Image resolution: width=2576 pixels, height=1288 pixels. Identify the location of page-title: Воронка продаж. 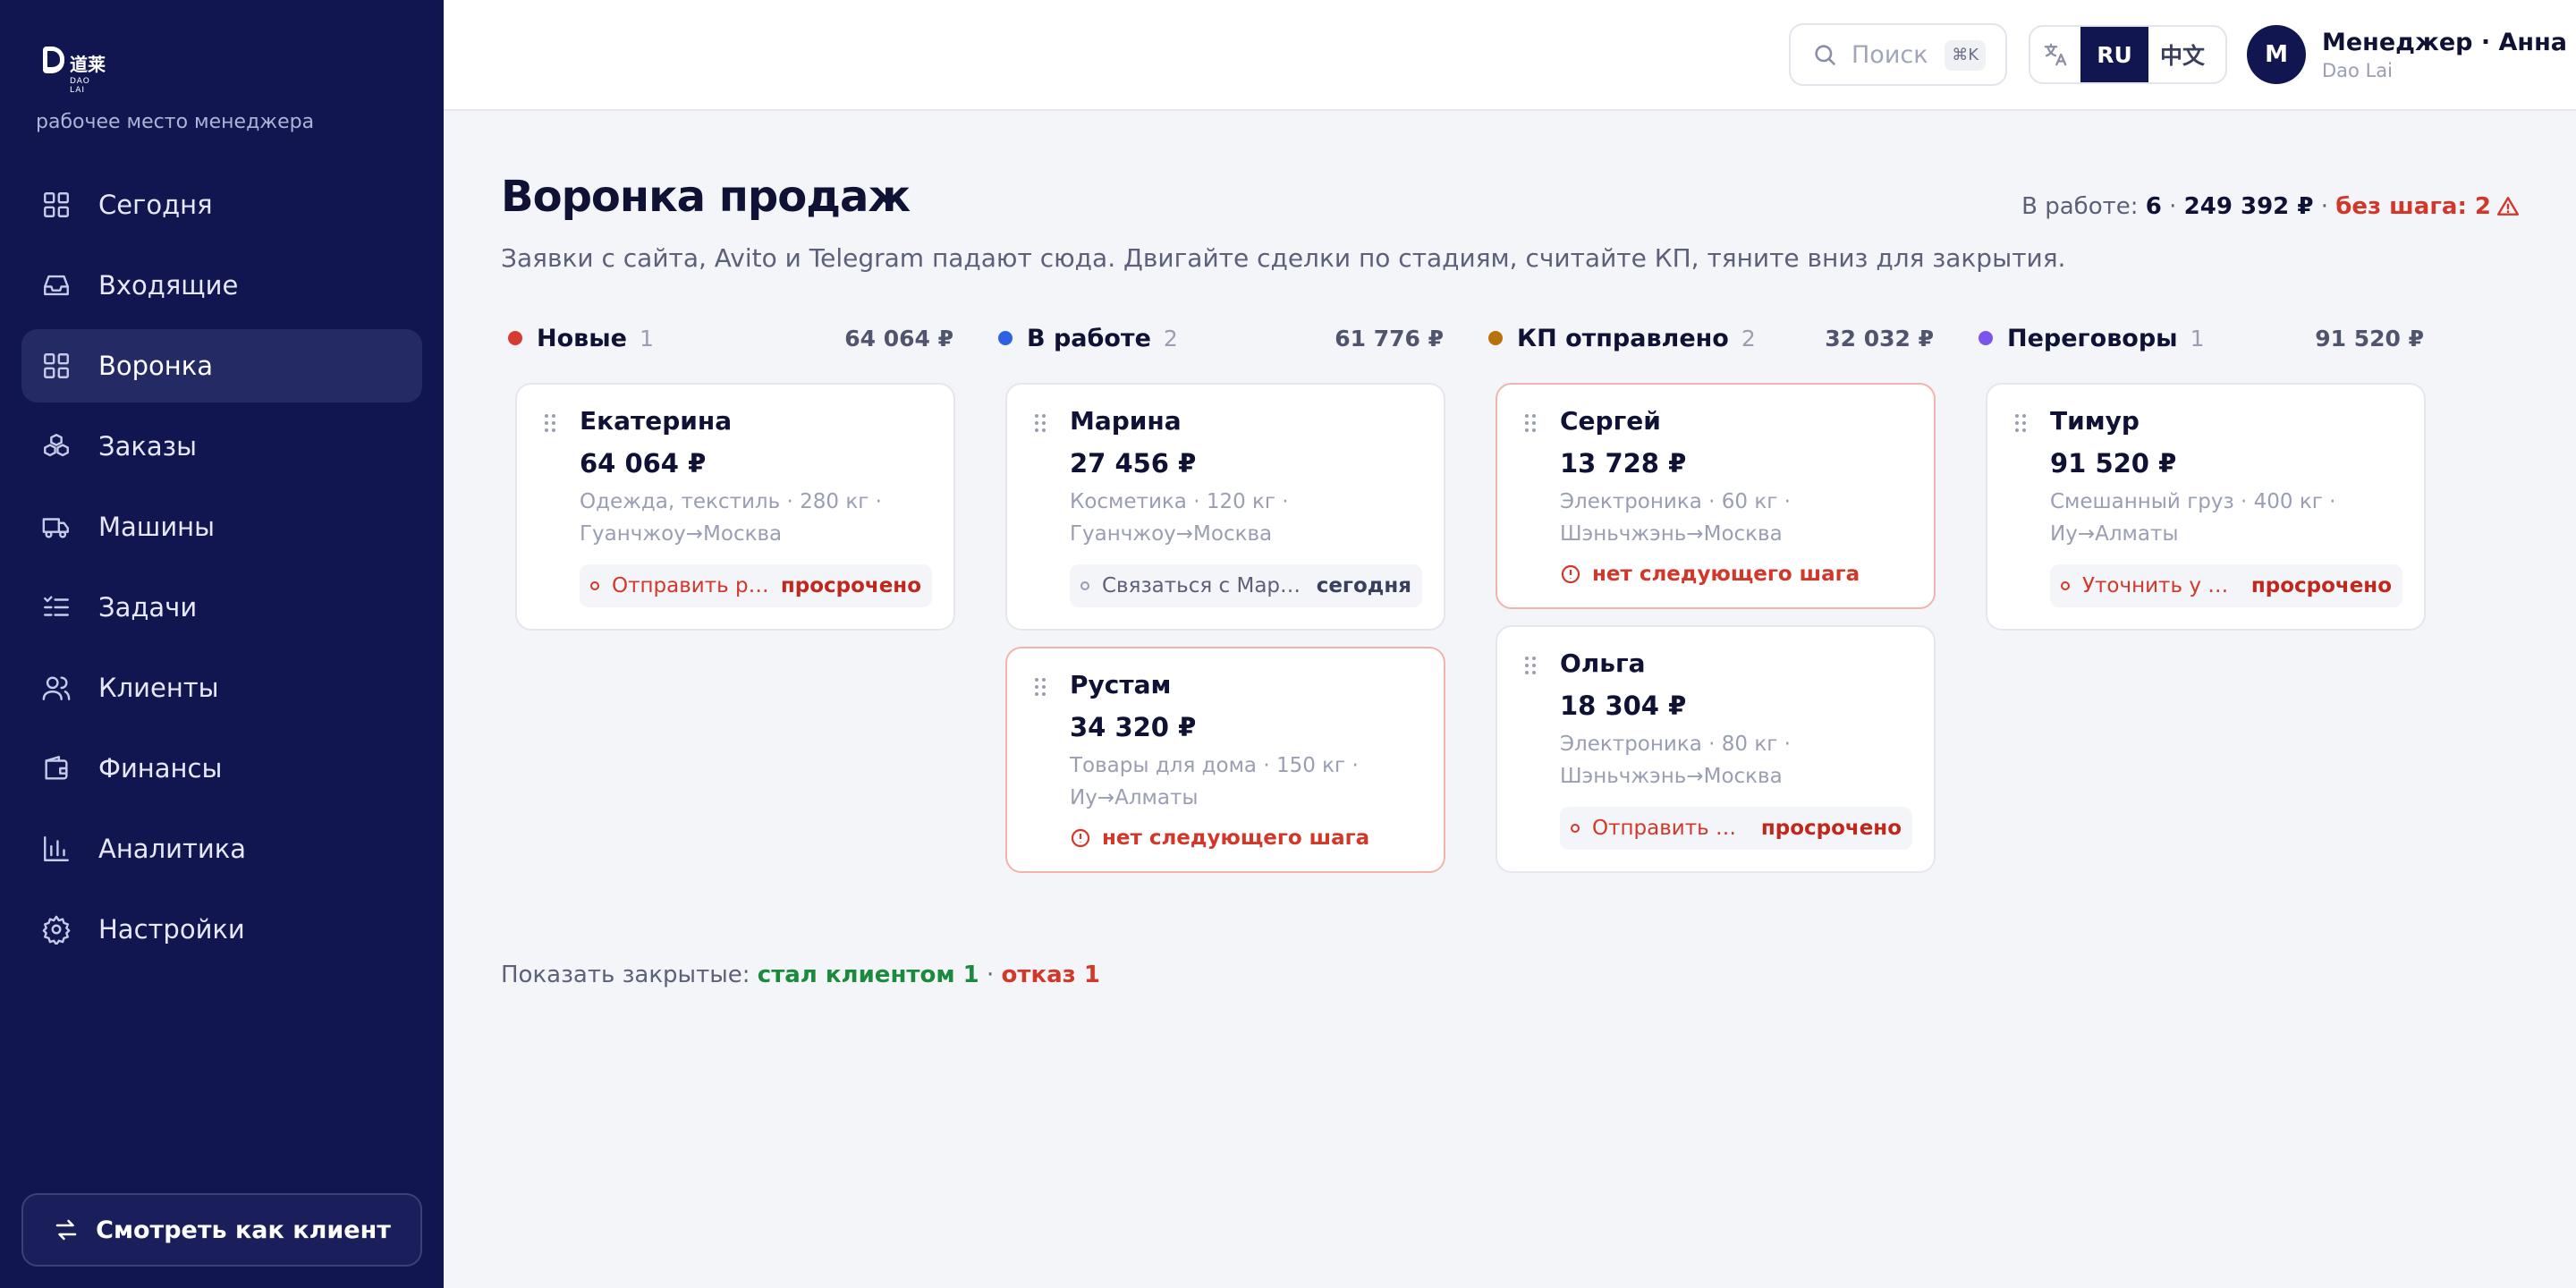
(706, 197).